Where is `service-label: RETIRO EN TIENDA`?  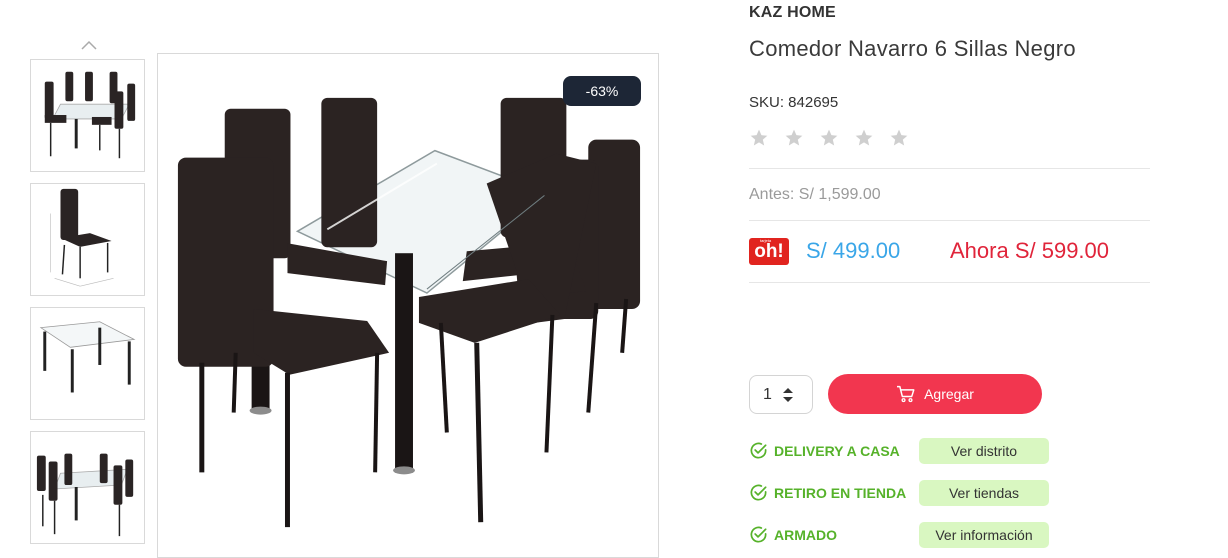 service-label: RETIRO EN TIENDA is located at coordinates (840, 492).